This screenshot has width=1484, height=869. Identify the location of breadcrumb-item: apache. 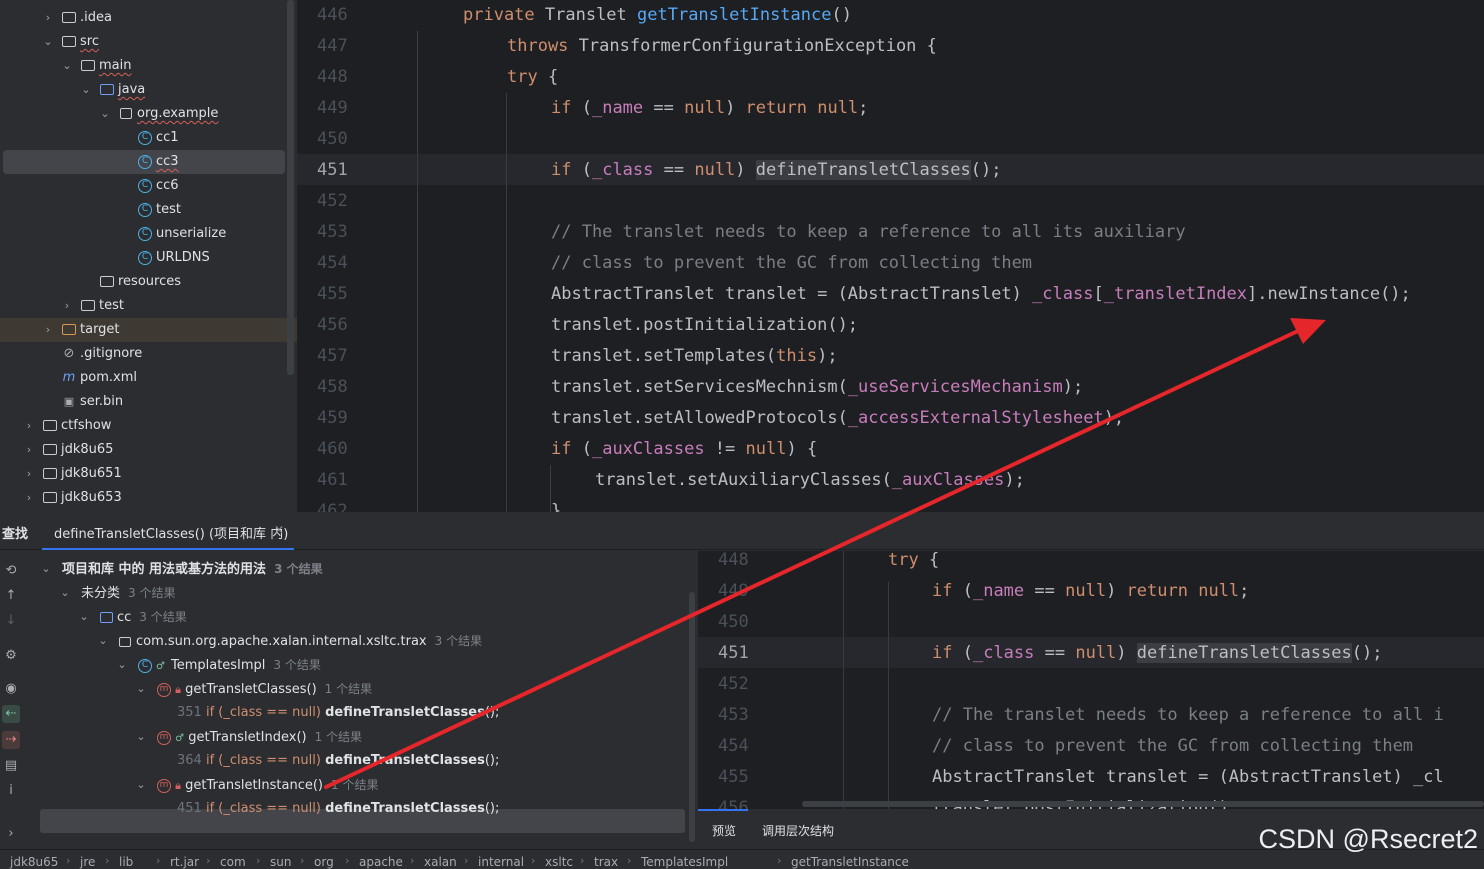
(381, 862).